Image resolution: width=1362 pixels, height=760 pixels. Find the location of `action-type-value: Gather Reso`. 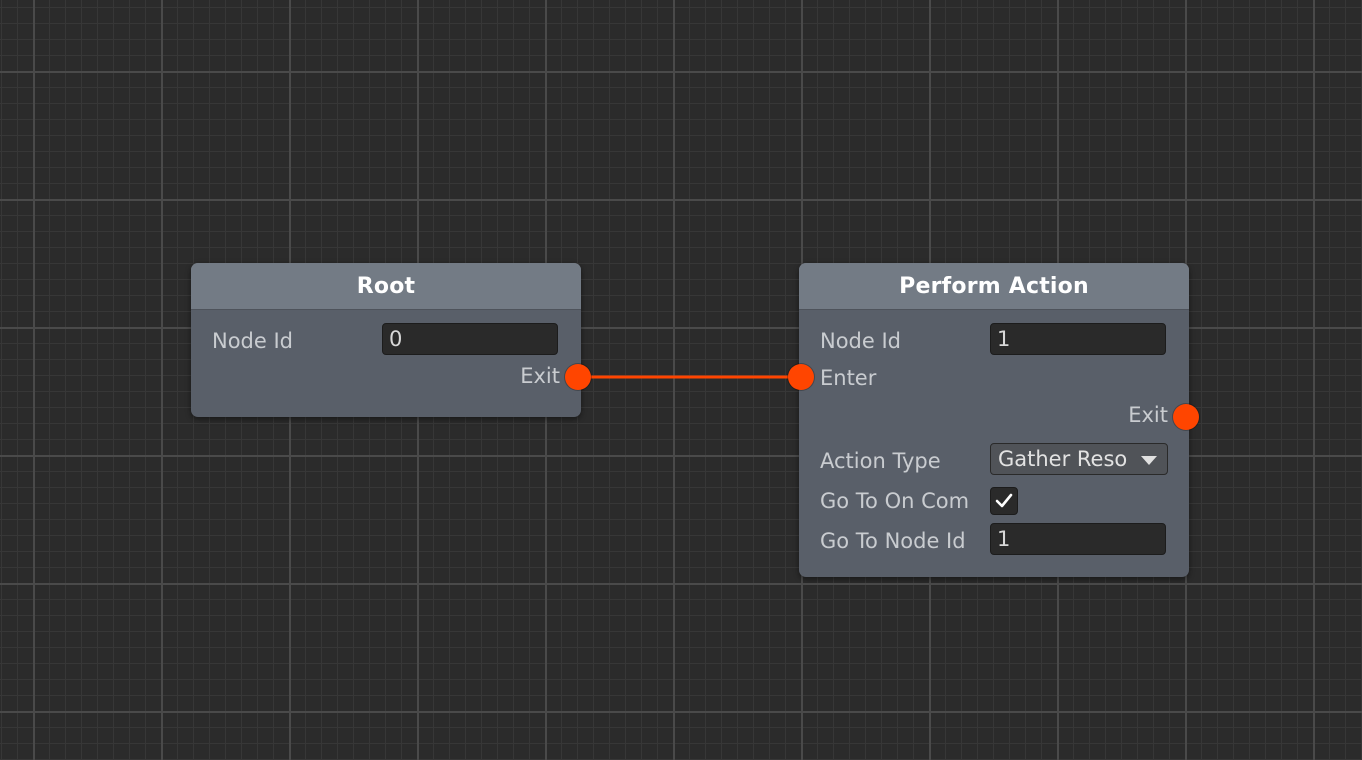

action-type-value: Gather Reso is located at coordinates (1063, 459).